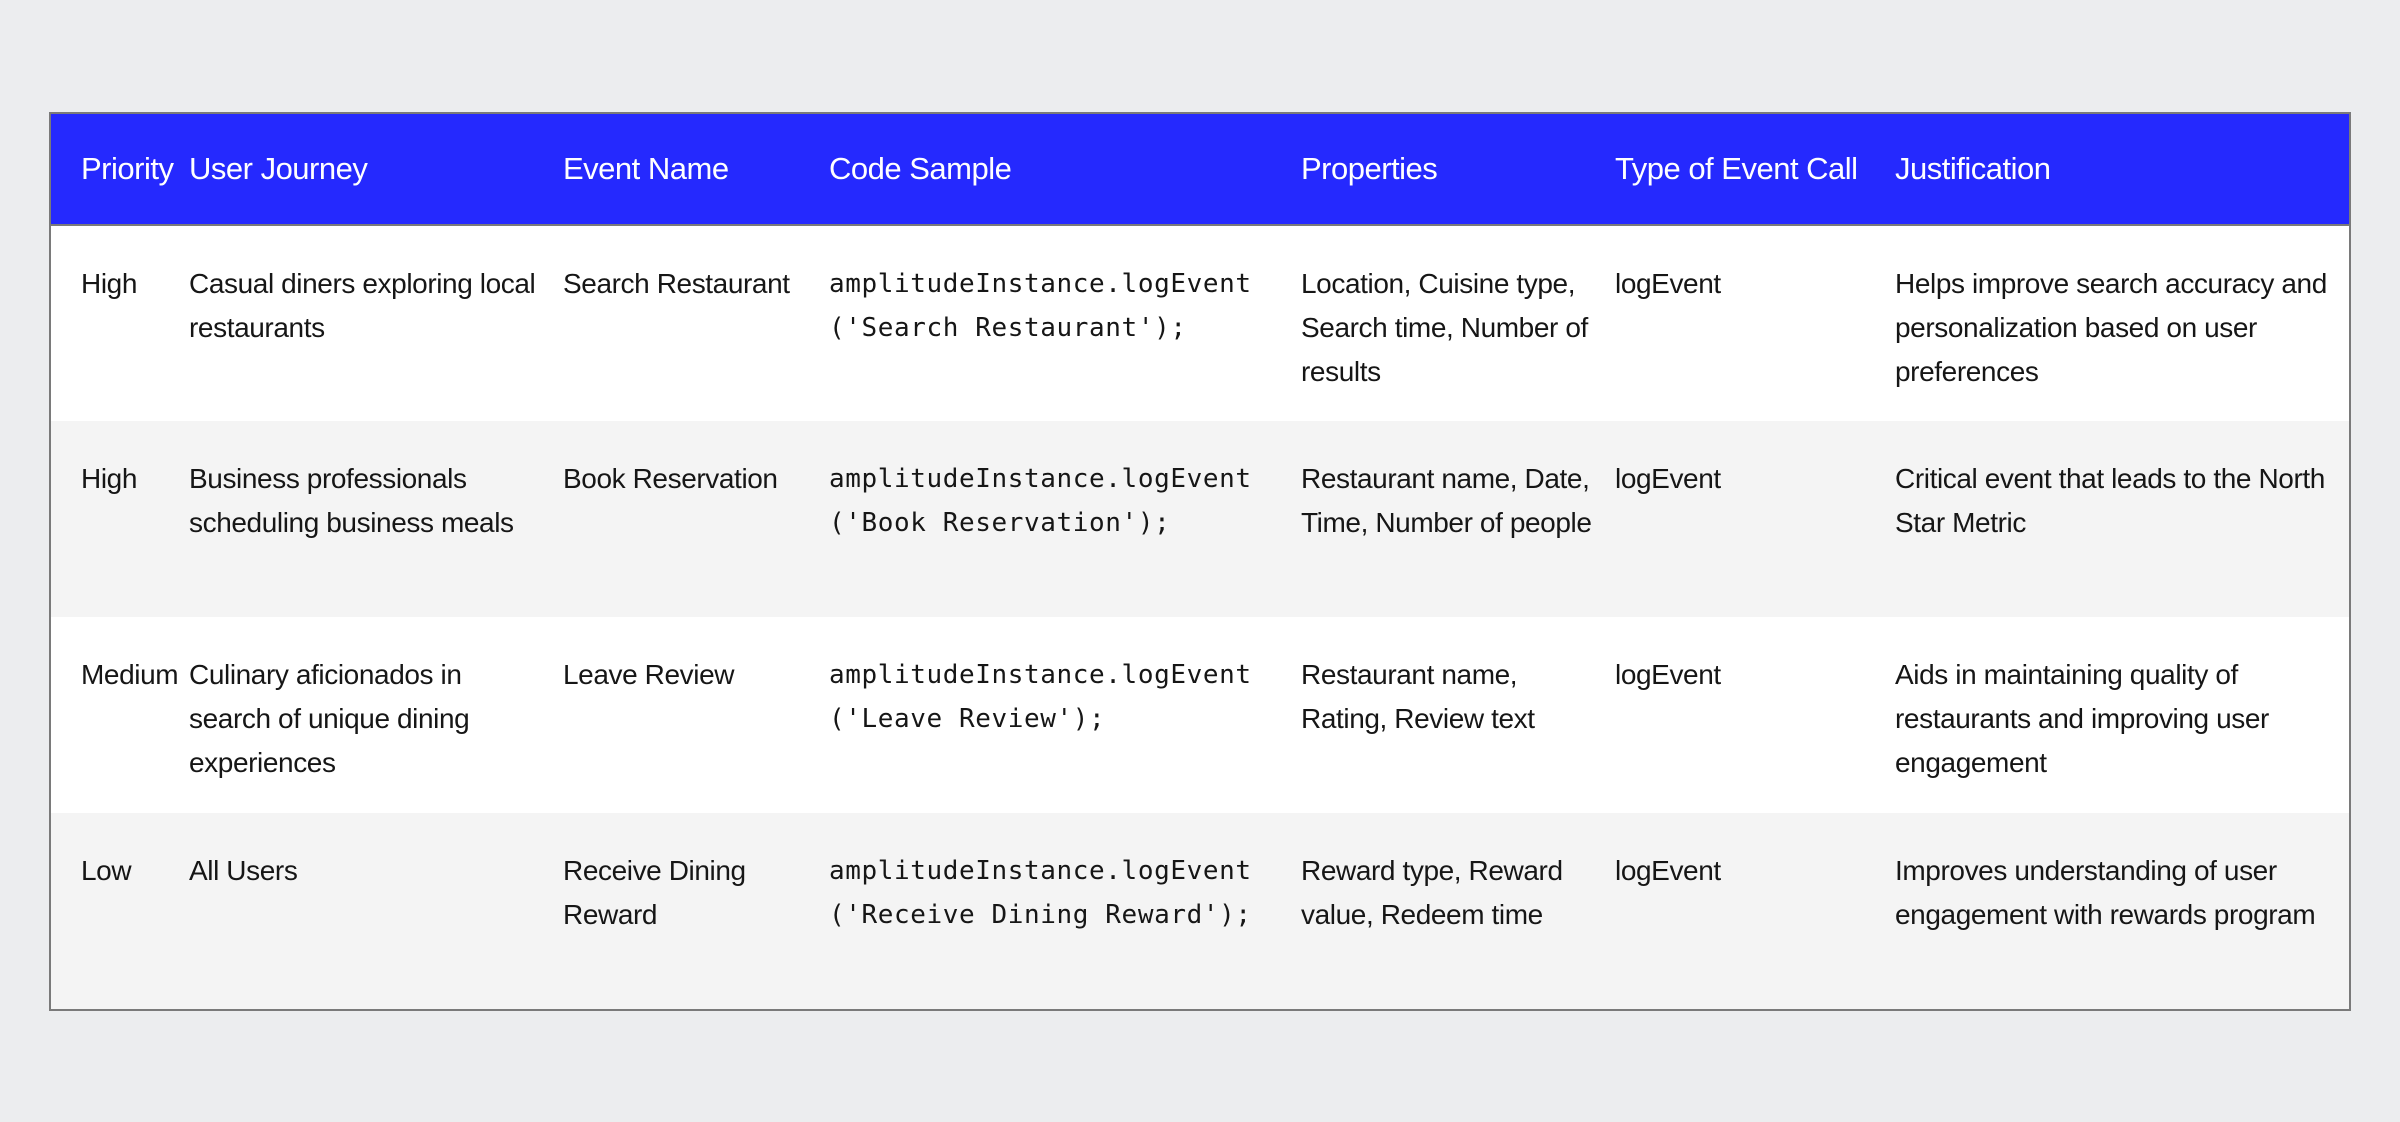 This screenshot has width=2400, height=1122. What do you see at coordinates (920, 168) in the screenshot?
I see `header-code-sample: Code Sample` at bounding box center [920, 168].